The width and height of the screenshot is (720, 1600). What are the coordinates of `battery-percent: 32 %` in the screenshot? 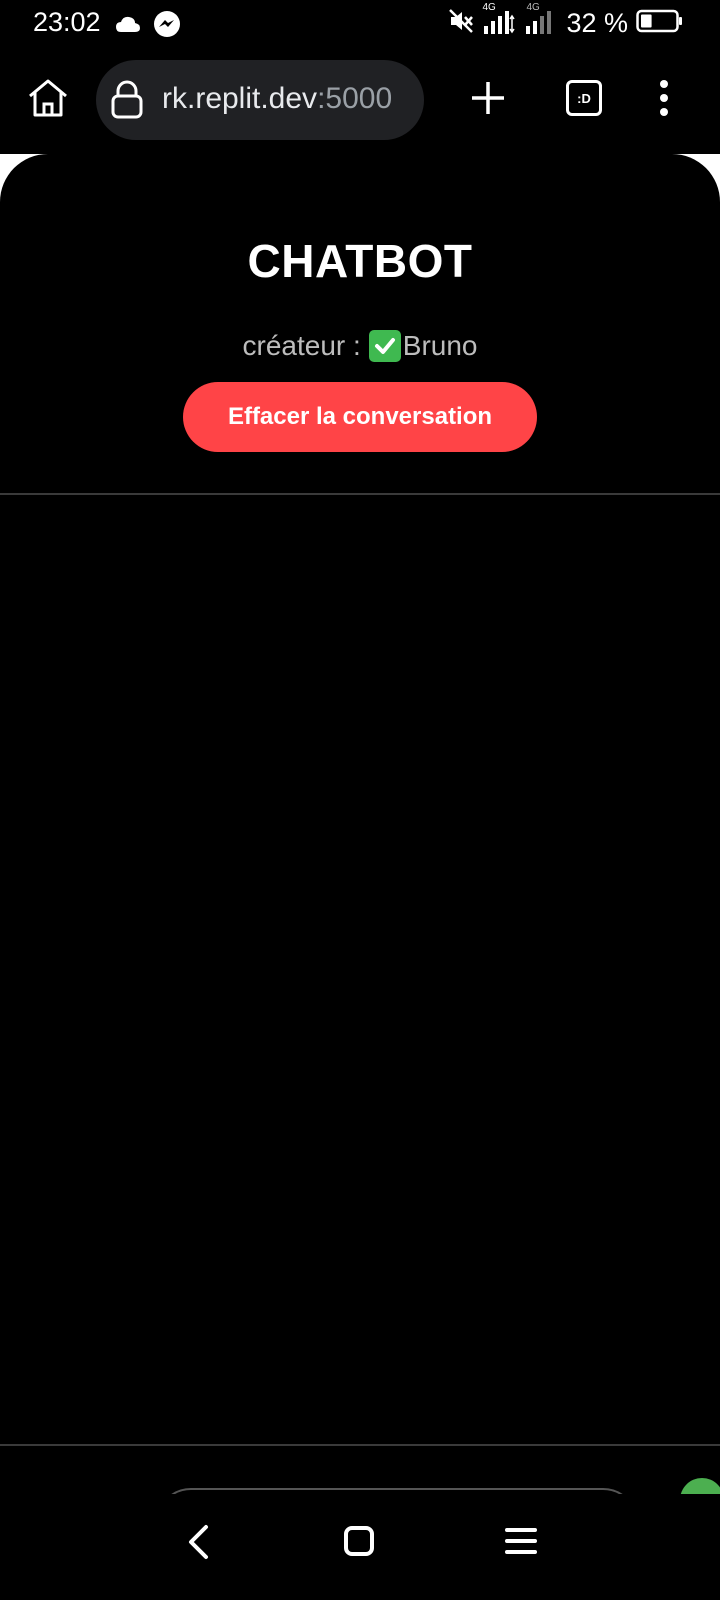 It's located at (597, 23).